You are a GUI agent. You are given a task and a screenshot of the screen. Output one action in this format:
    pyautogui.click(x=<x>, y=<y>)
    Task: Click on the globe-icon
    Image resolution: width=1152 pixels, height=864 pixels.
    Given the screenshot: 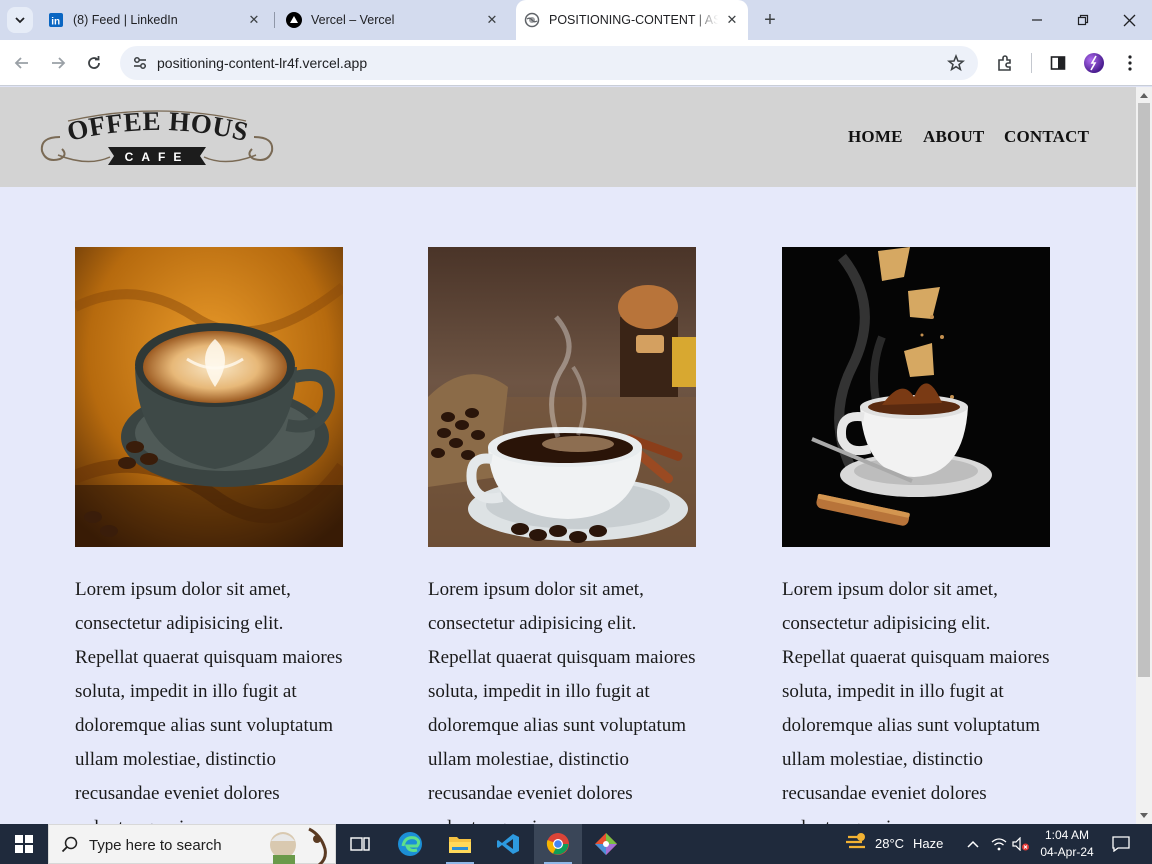 What is the action you would take?
    pyautogui.click(x=532, y=20)
    